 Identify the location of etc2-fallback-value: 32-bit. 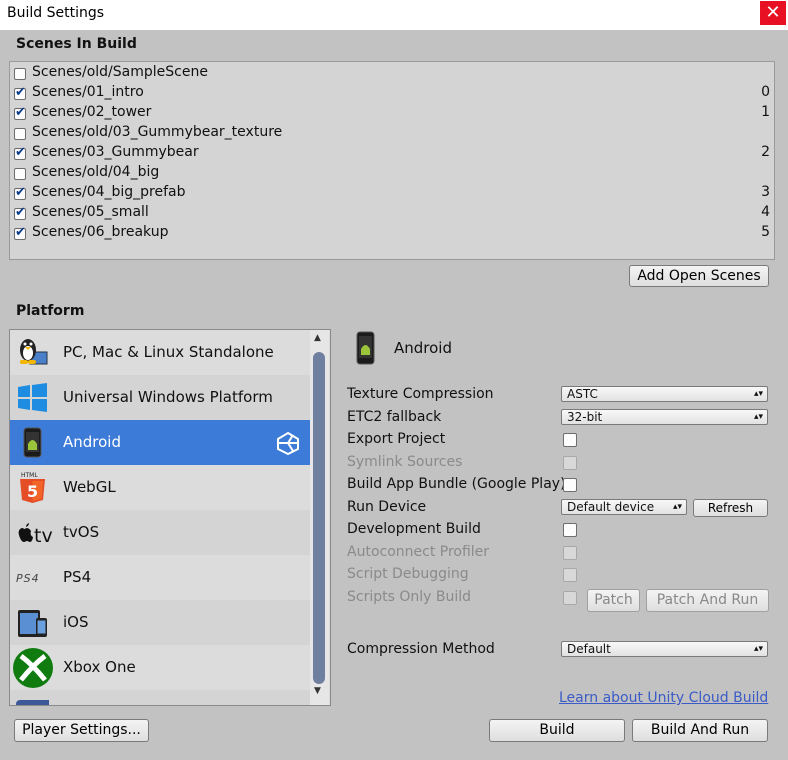
(585, 417).